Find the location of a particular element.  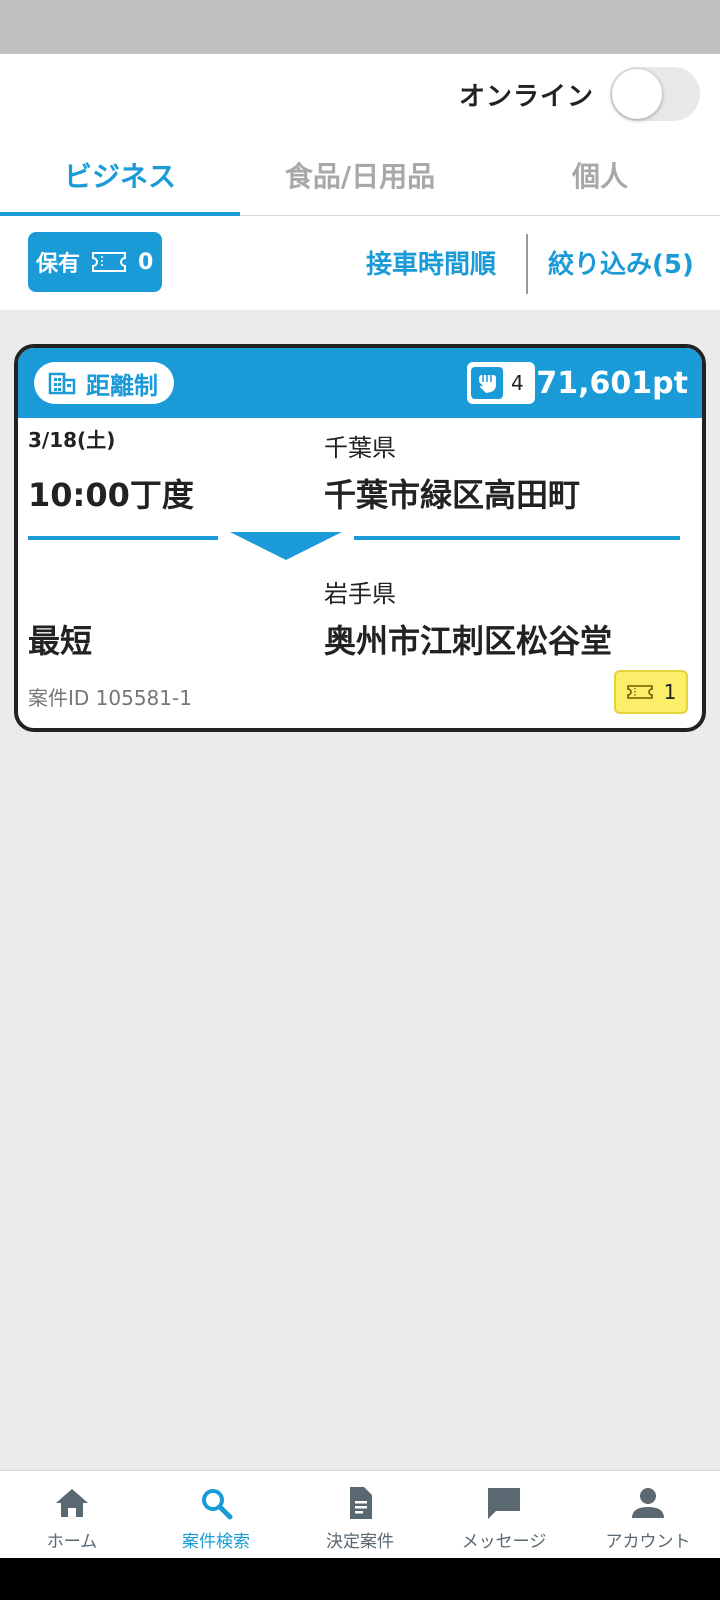

route-line-left is located at coordinates (123, 538).